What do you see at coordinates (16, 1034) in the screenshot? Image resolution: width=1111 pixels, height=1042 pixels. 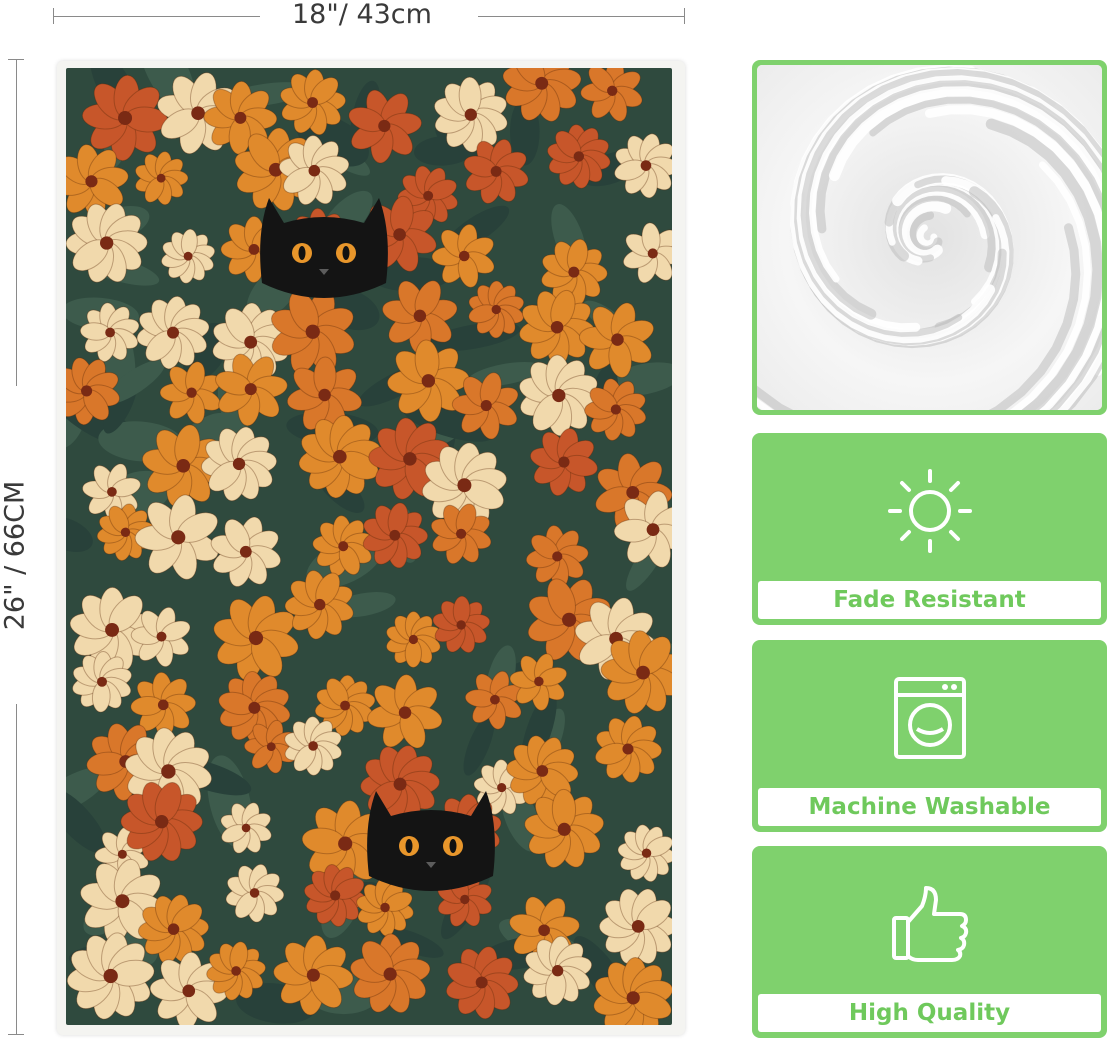 I see `height-tick-bottom` at bounding box center [16, 1034].